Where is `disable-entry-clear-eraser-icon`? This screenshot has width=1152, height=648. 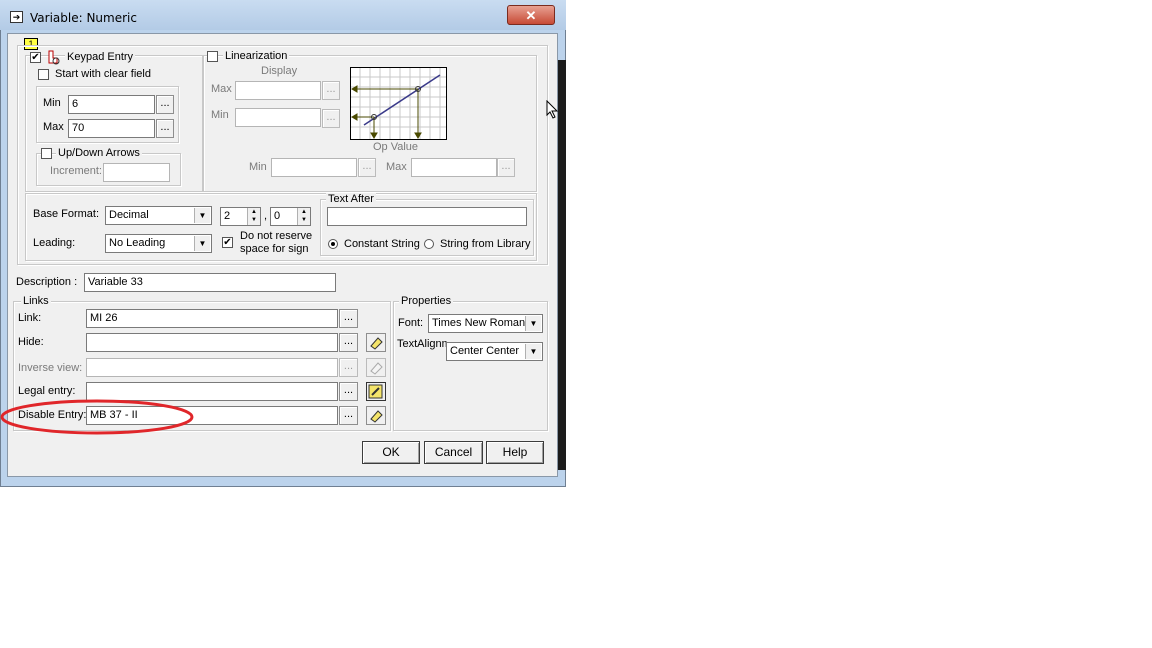 disable-entry-clear-eraser-icon is located at coordinates (376, 415).